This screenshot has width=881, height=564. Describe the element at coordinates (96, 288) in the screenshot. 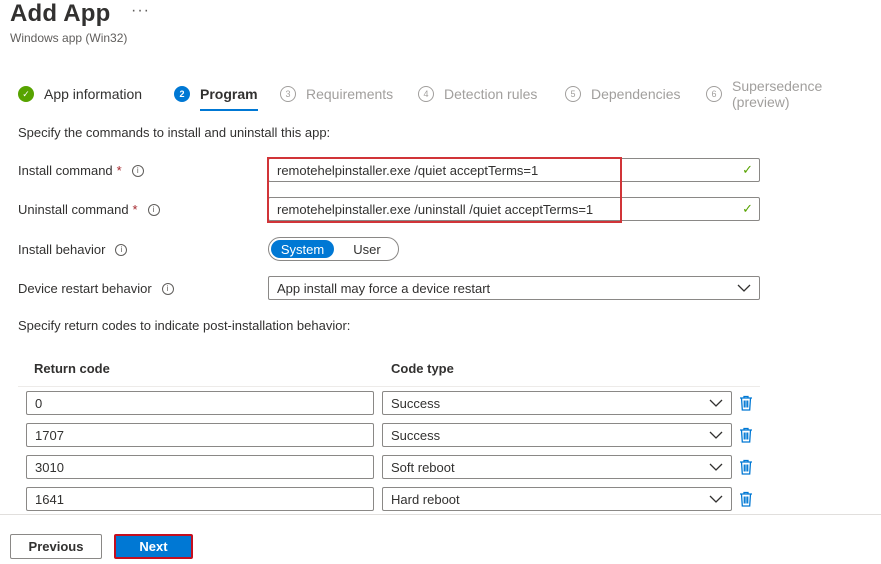

I see `device-restart-label: Device restart behavior i` at that location.